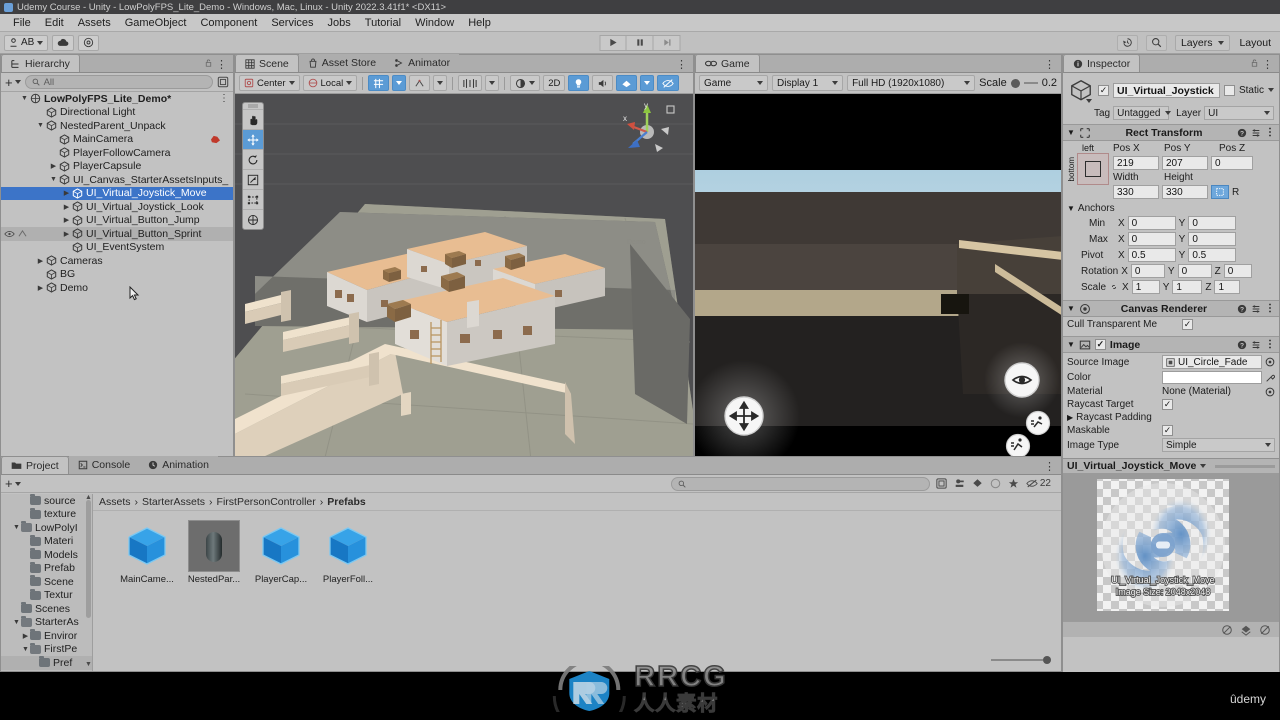 The width and height of the screenshot is (1280, 720). What do you see at coordinates (1227, 630) in the screenshot?
I see `preview-rgb-icon` at bounding box center [1227, 630].